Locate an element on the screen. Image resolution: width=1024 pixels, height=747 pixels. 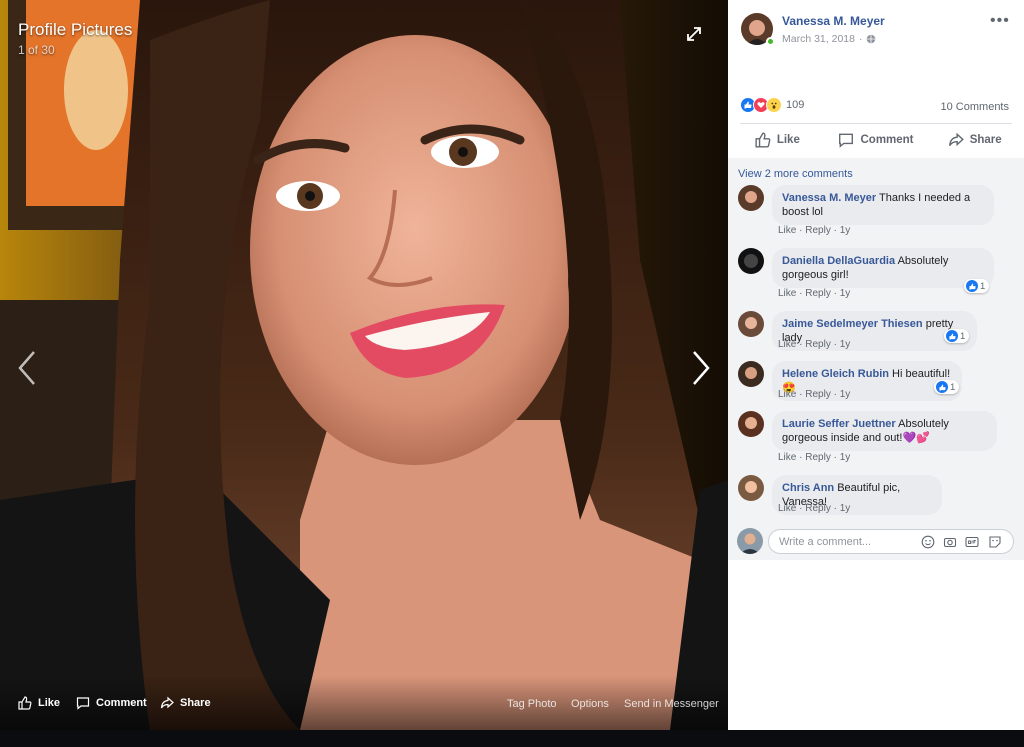
like-button: Like is located at coordinates (777, 140).